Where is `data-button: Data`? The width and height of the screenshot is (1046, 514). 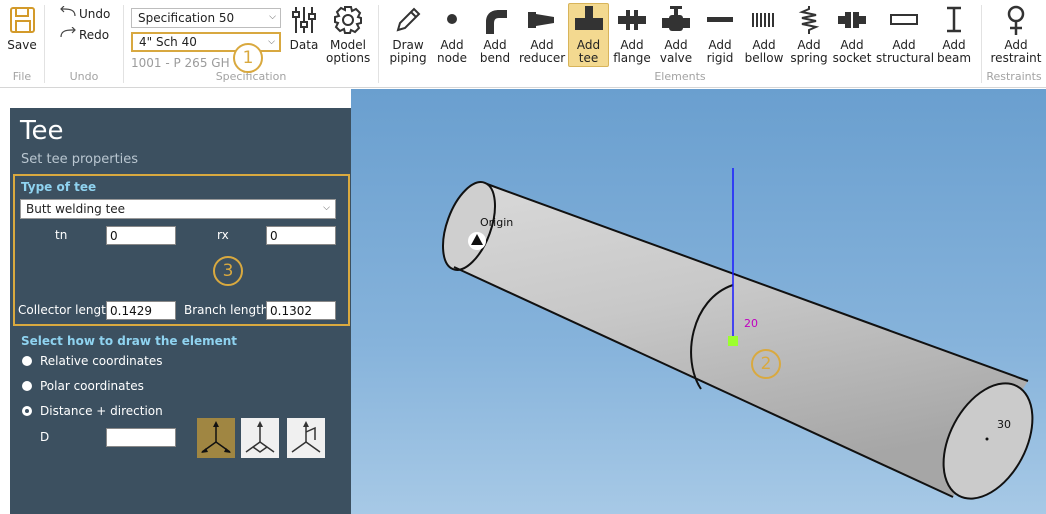 data-button: Data is located at coordinates (304, 28).